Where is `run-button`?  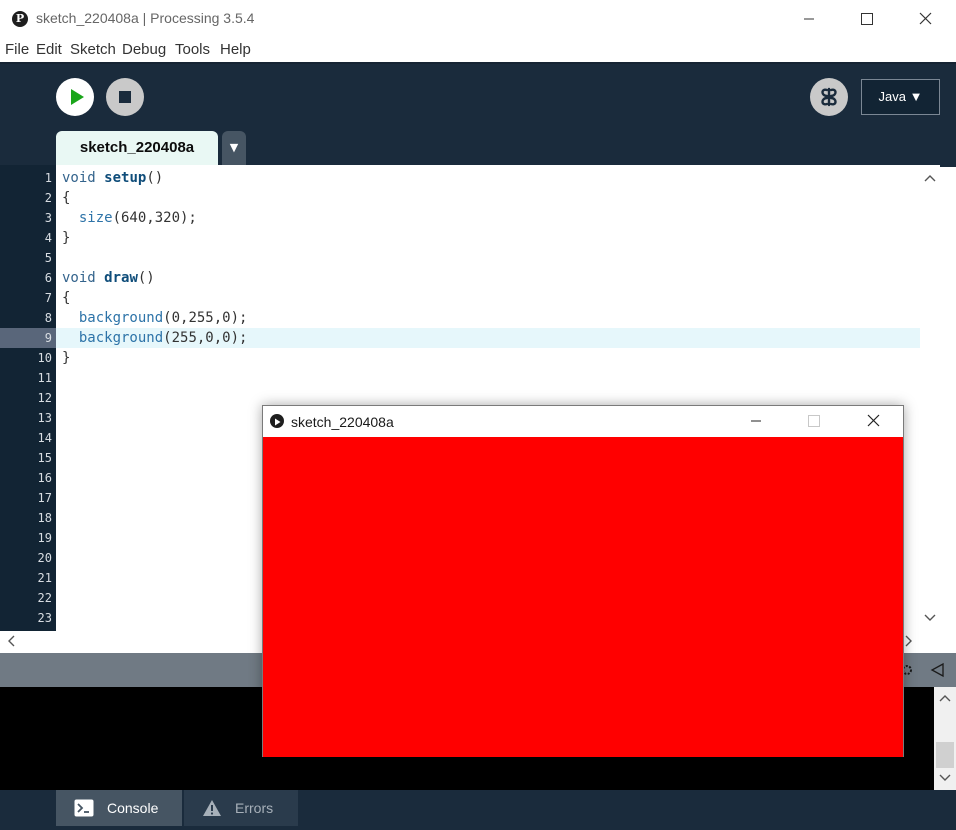 run-button is located at coordinates (75, 97).